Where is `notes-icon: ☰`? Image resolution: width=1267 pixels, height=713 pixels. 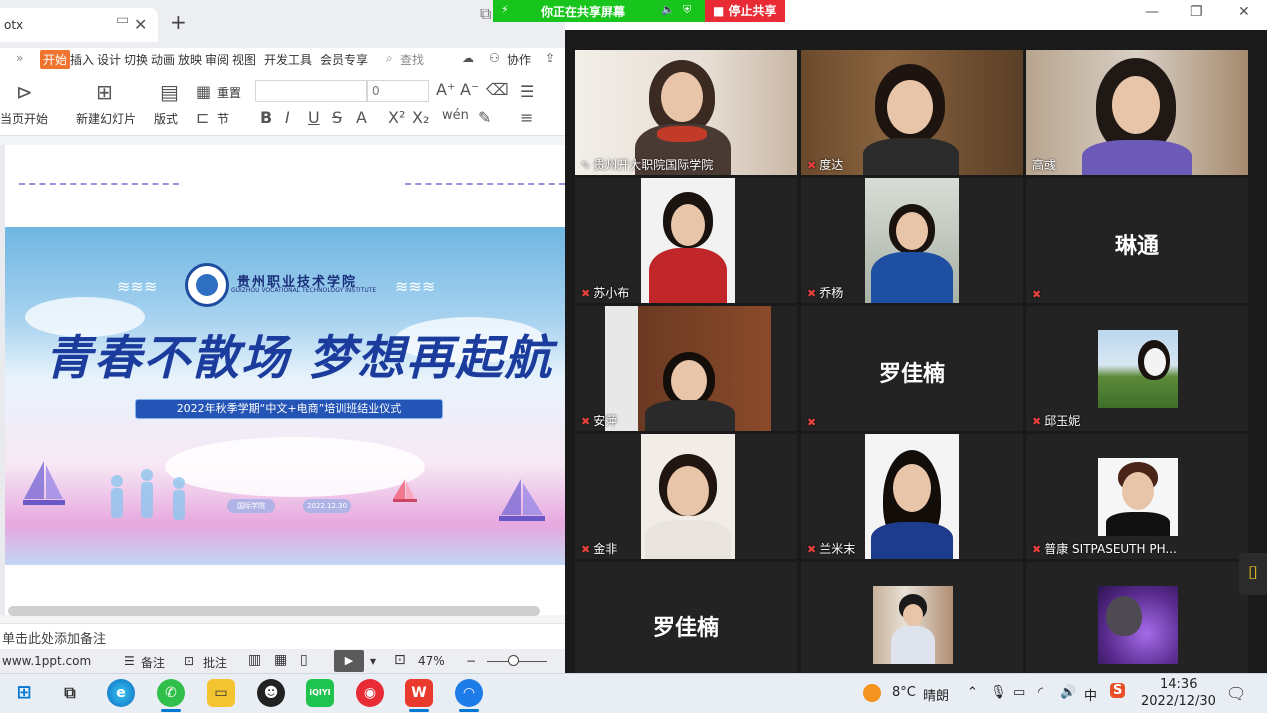 notes-icon: ☰ is located at coordinates (129, 661).